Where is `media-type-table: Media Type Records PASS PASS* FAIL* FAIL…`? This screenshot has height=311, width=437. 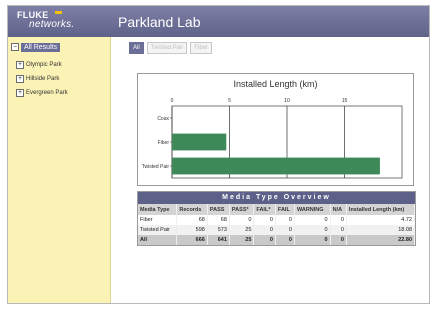 media-type-table: Media Type Records PASS PASS* FAIL* FAIL… is located at coordinates (277, 224).